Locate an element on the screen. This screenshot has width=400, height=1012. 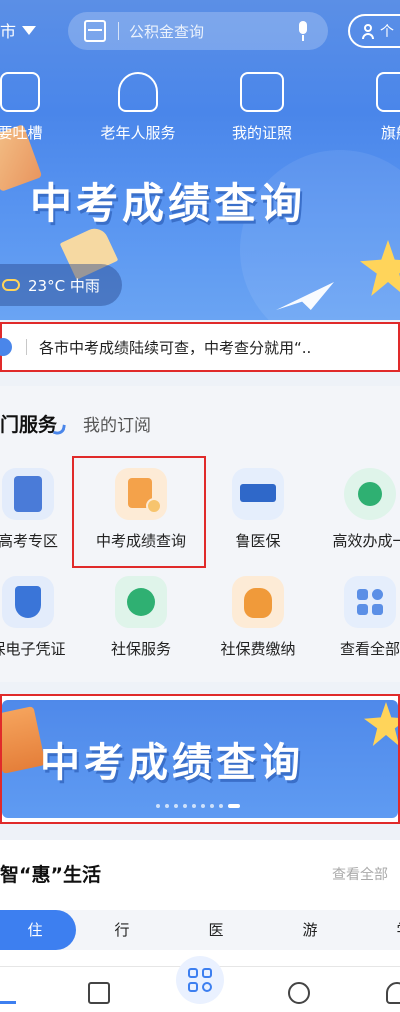
weather-text: 23°C 中雨 is located at coordinates (64, 285).